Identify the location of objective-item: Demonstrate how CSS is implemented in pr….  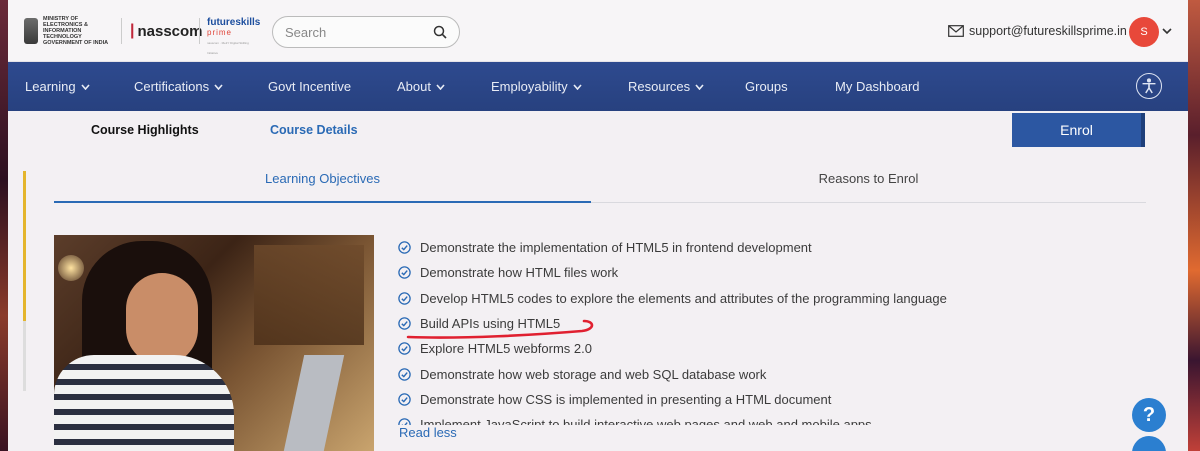
(678, 399).